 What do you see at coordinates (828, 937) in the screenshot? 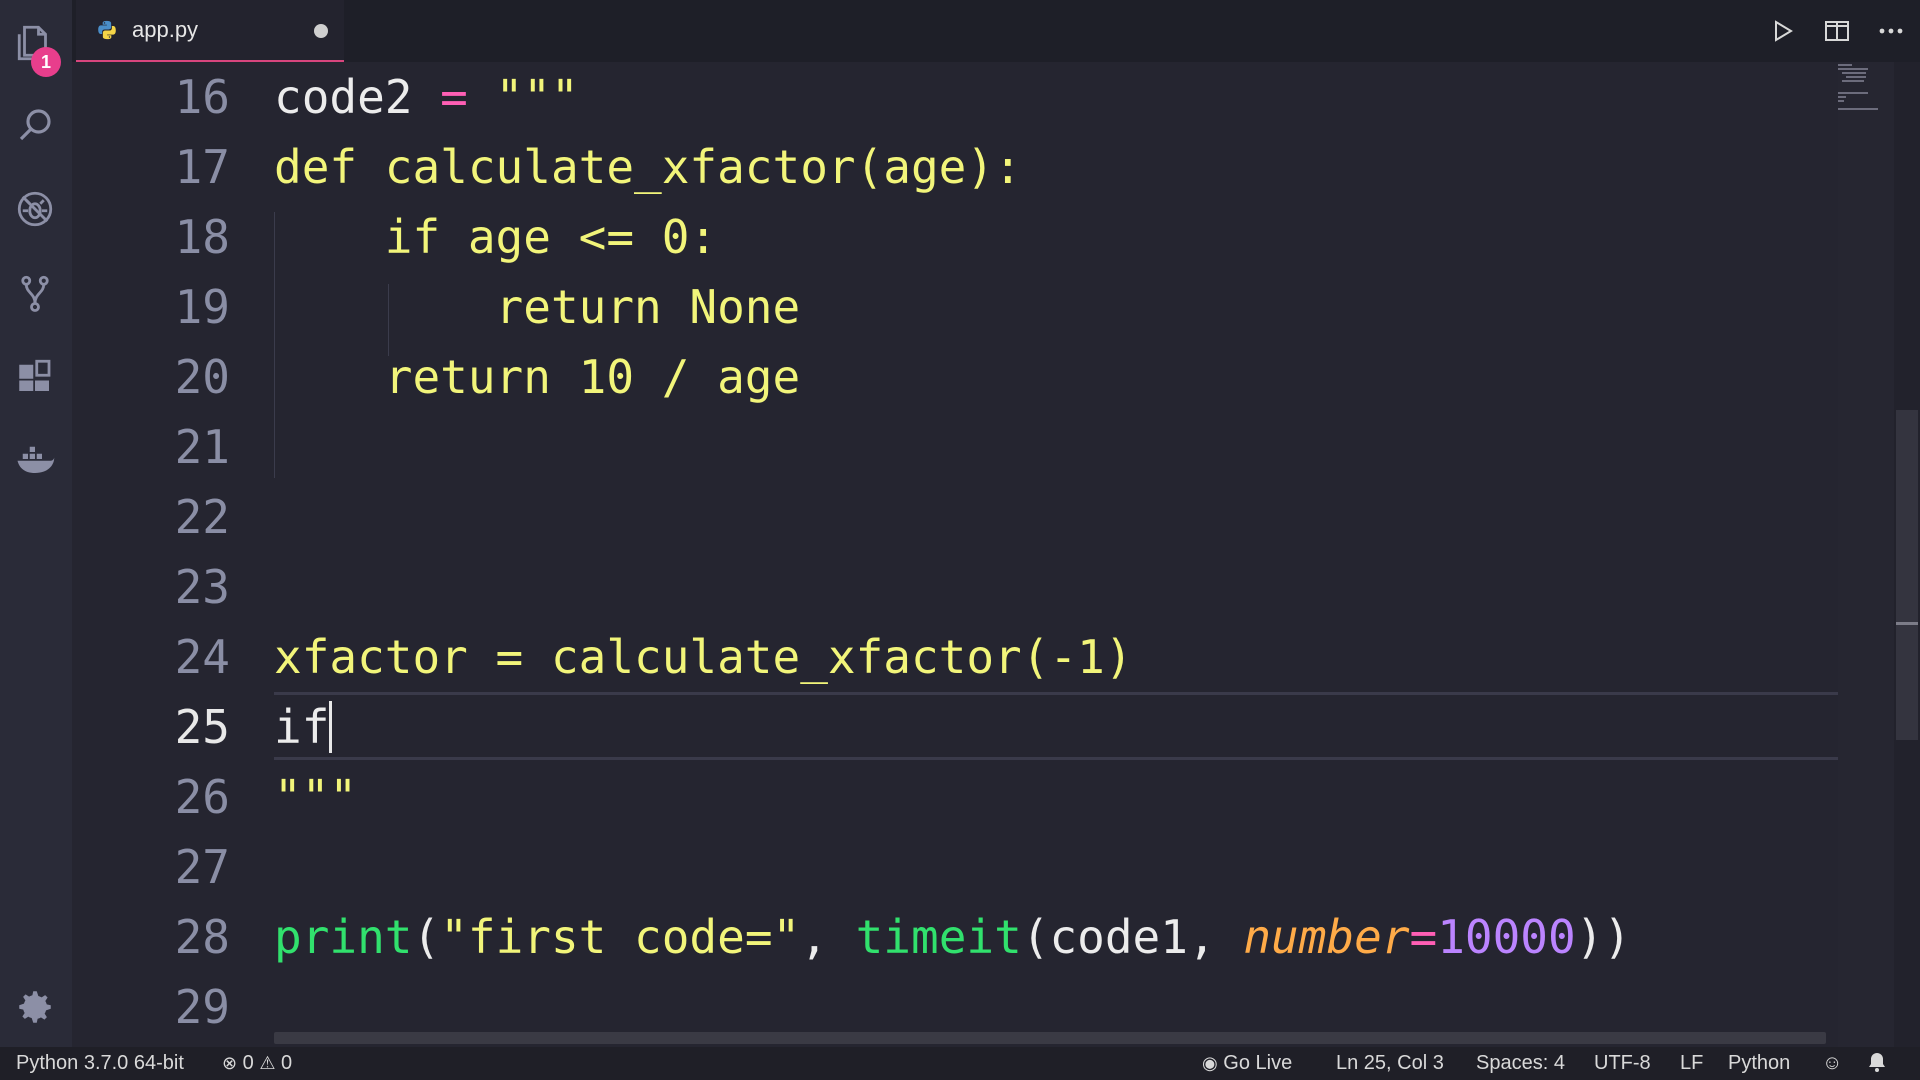
I see `code-token: ,` at bounding box center [828, 937].